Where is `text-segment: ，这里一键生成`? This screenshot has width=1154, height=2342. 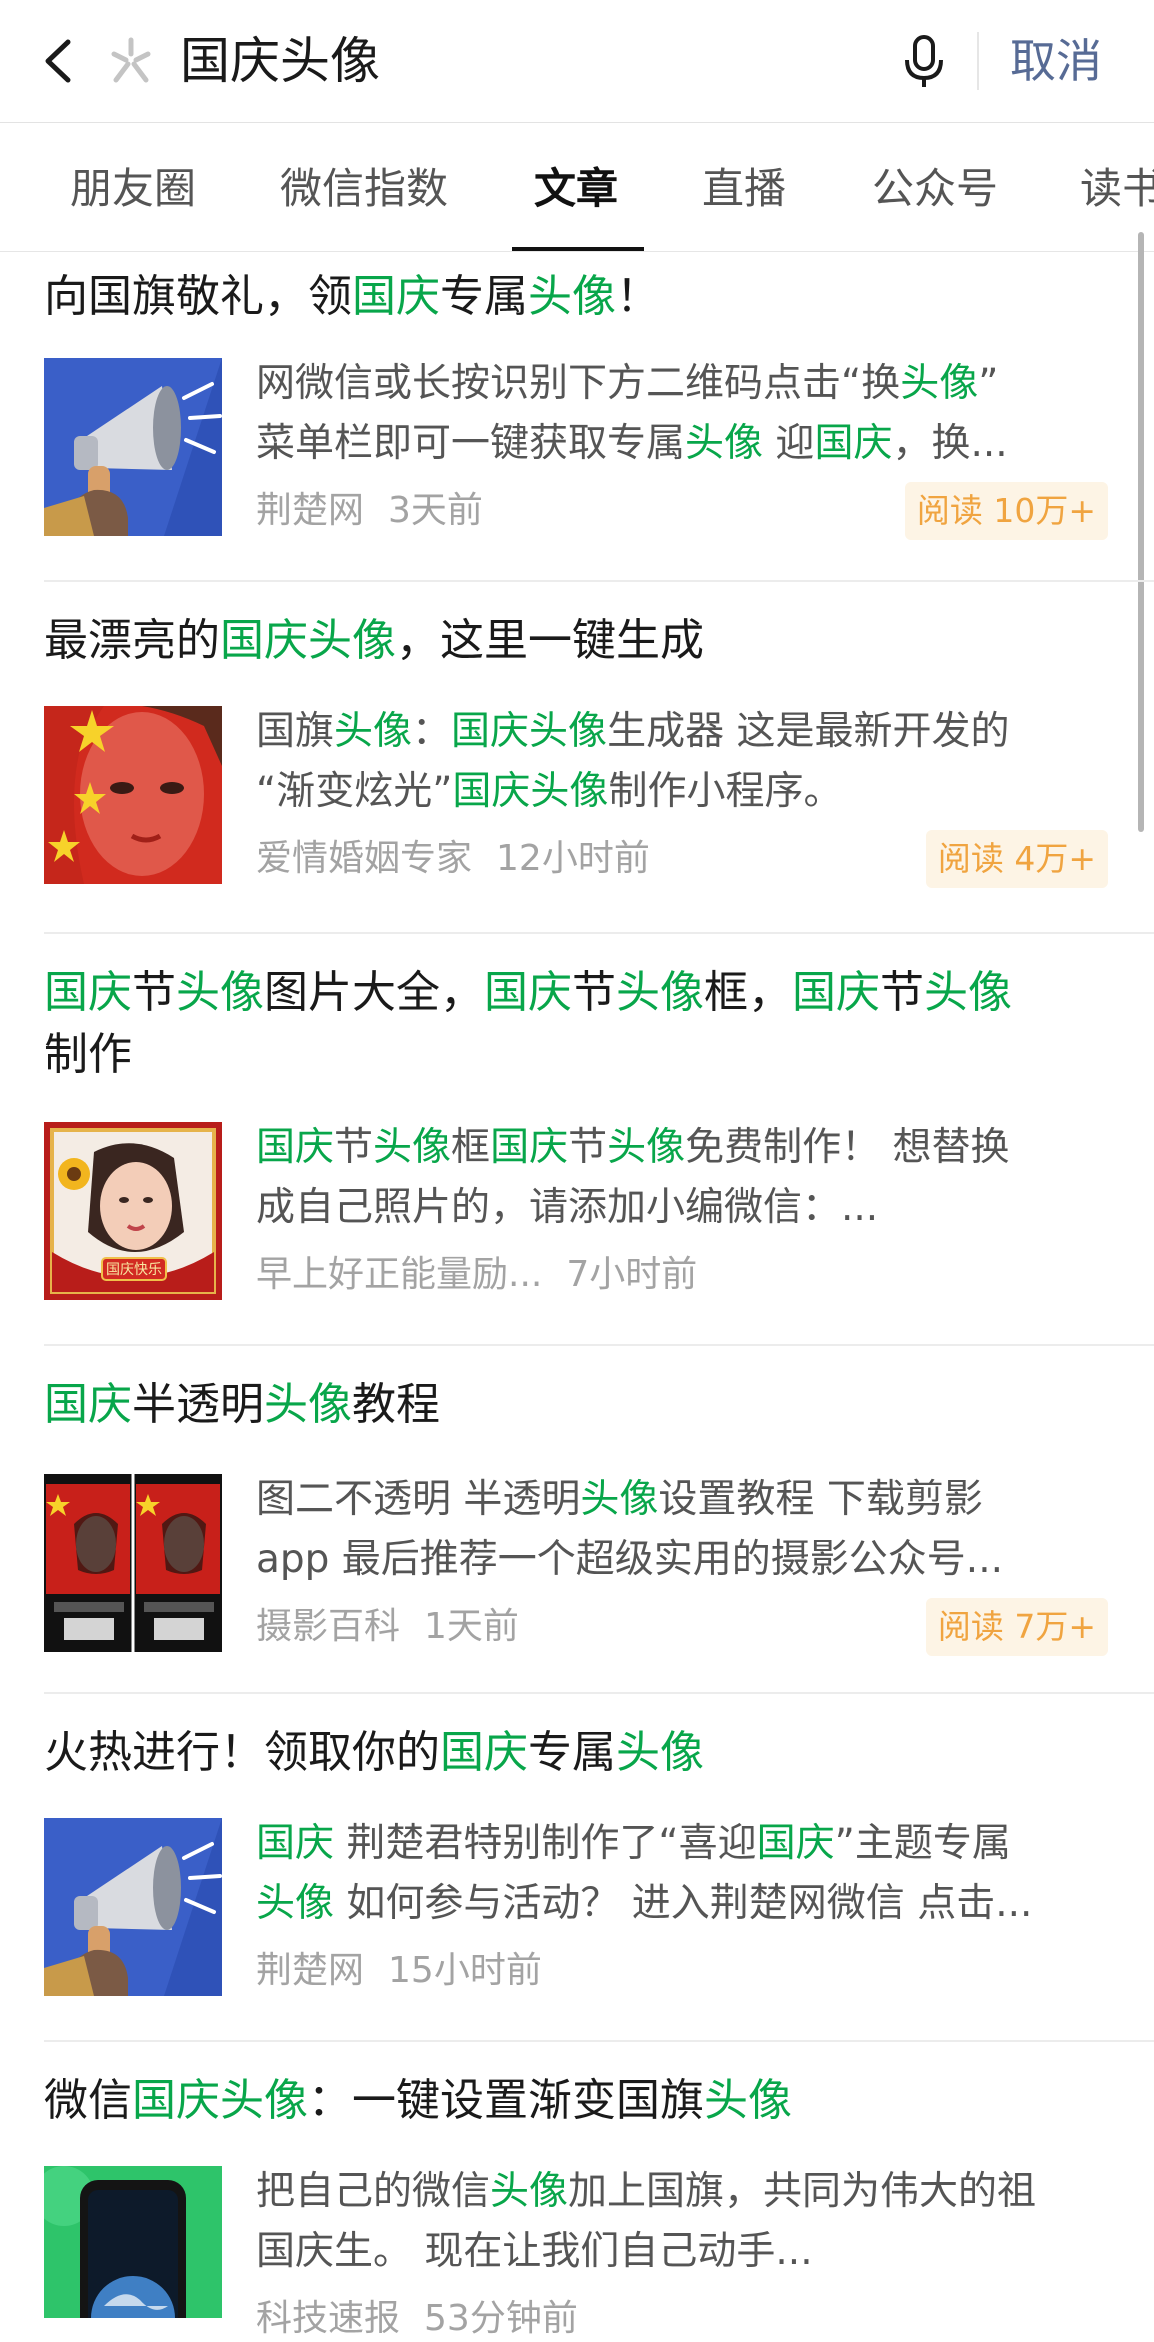
text-segment: ，这里一键生成 is located at coordinates (550, 640).